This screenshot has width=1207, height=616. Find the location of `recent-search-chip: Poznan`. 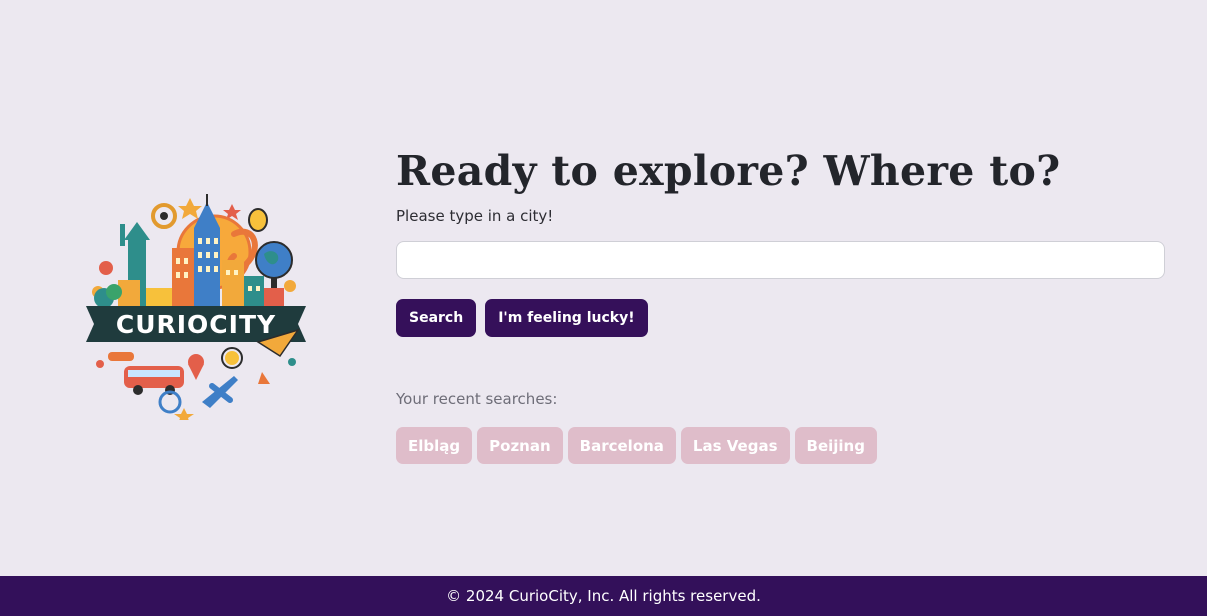

recent-search-chip: Poznan is located at coordinates (520, 445).